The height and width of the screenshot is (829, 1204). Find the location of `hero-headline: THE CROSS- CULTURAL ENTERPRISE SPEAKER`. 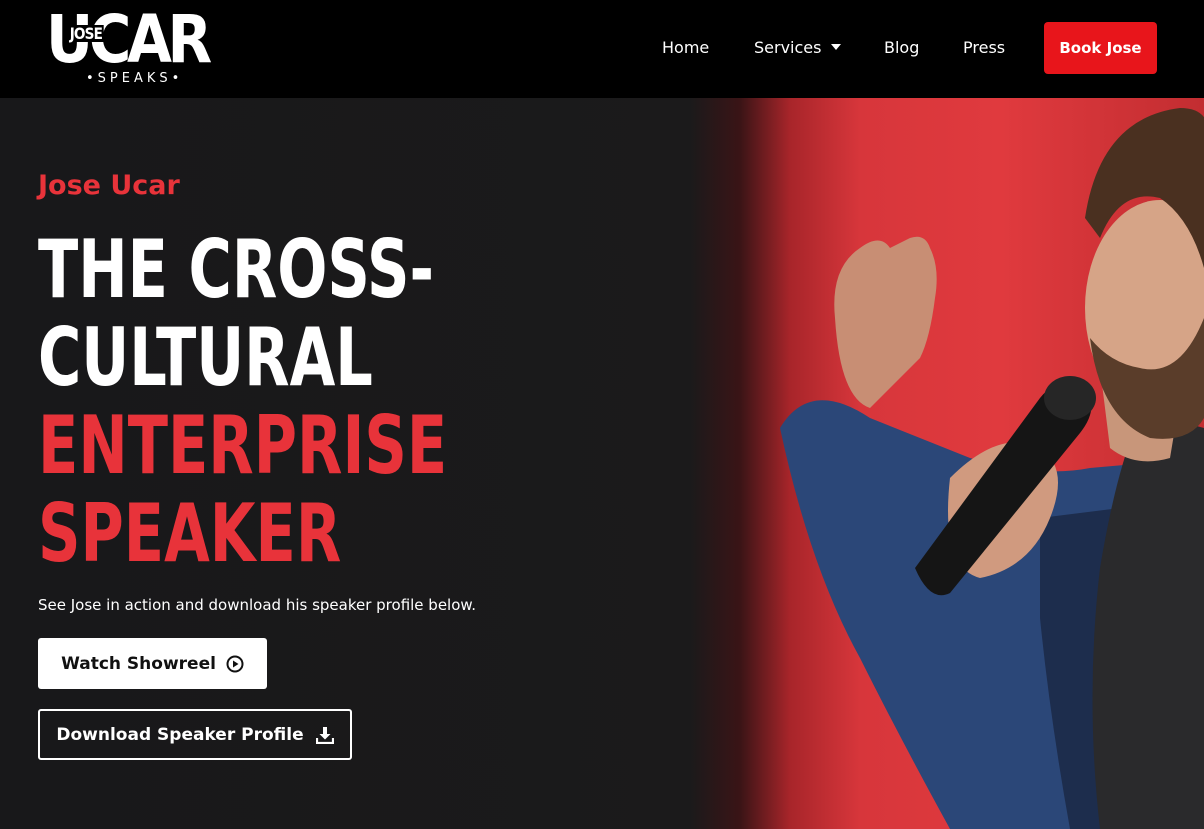

hero-headline: THE CROSS- CULTURAL ENTERPRISE SPEAKER is located at coordinates (242, 402).